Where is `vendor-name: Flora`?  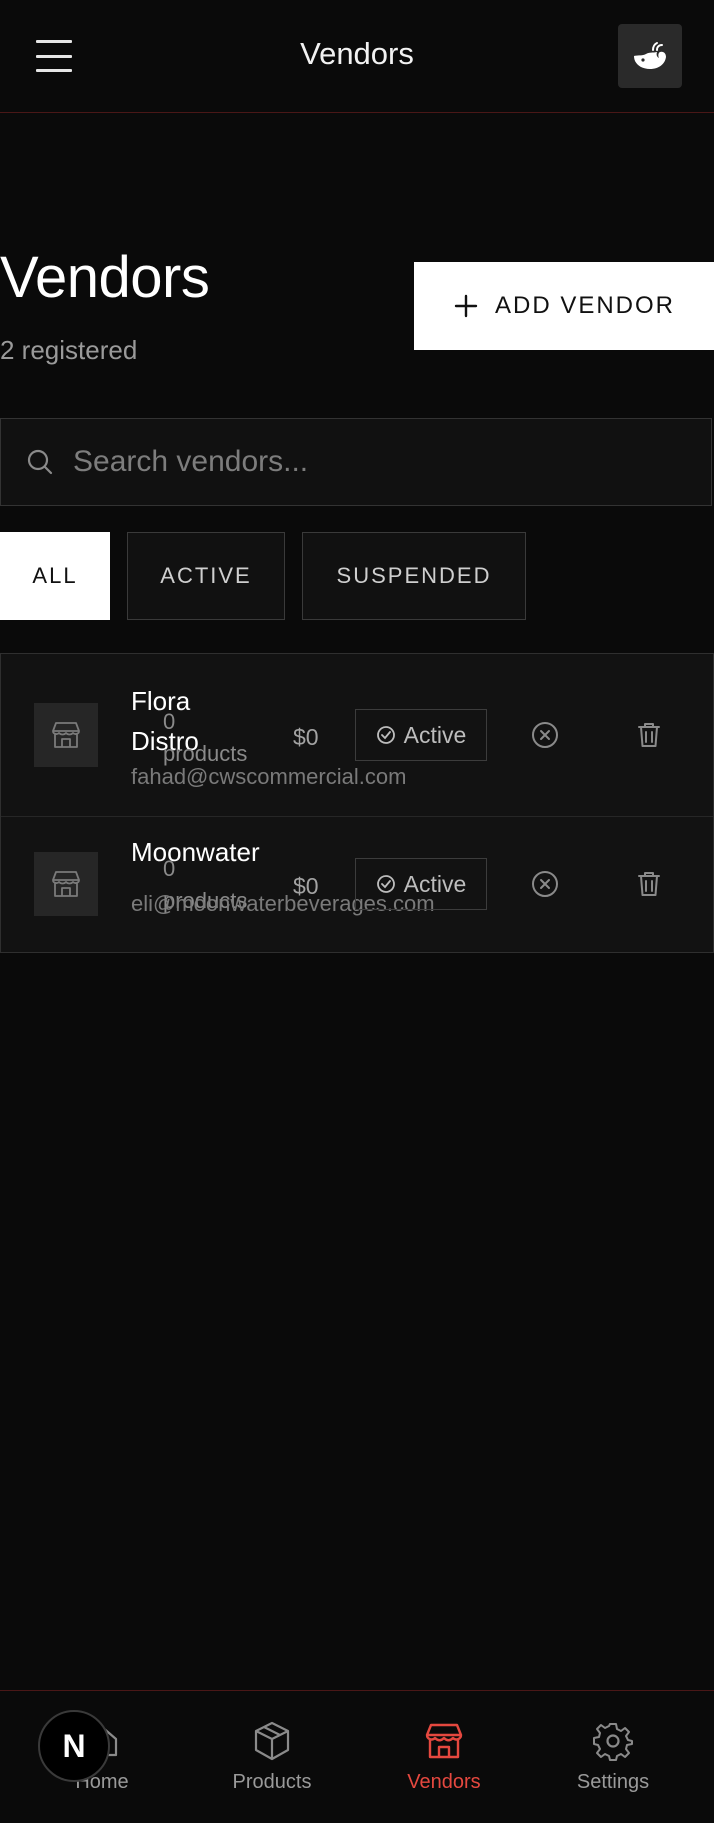 vendor-name: Flora is located at coordinates (161, 701).